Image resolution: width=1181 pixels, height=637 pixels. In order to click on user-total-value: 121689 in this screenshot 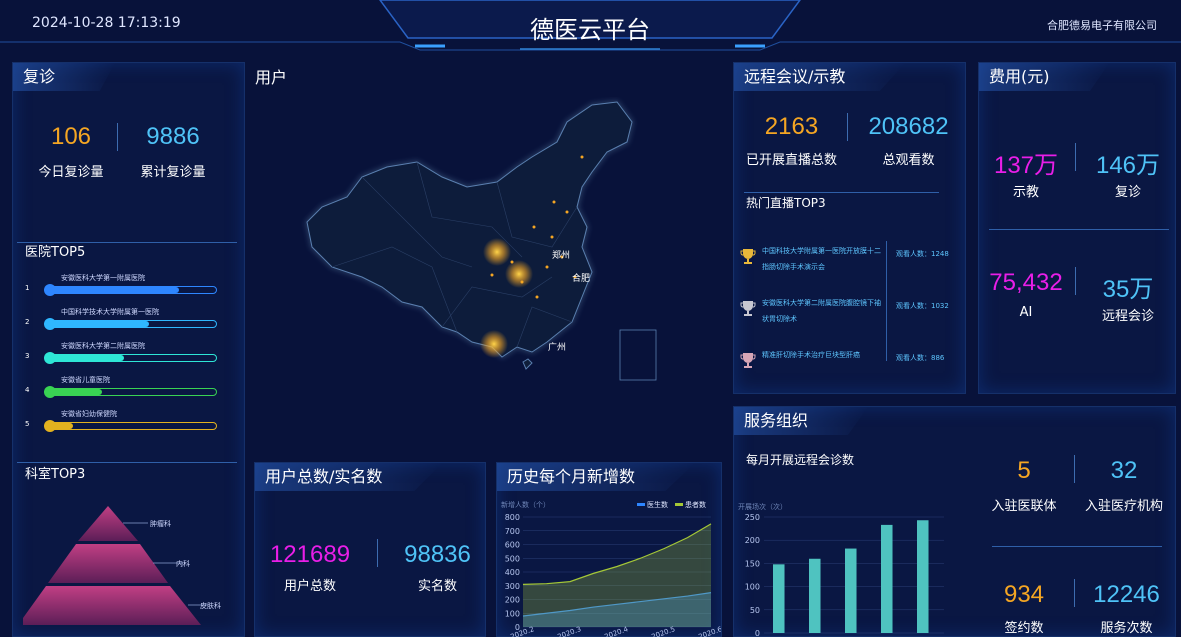, I will do `click(310, 554)`.